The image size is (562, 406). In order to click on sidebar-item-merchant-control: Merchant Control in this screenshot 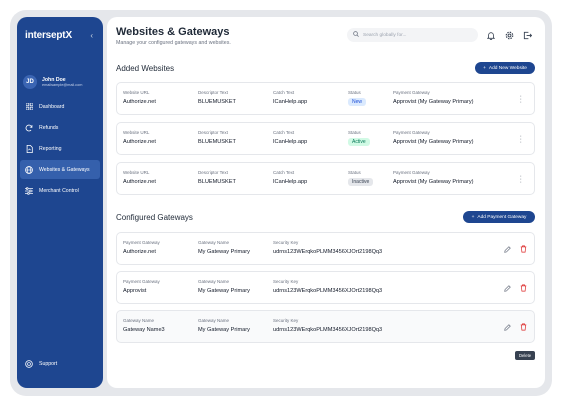, I will do `click(60, 190)`.